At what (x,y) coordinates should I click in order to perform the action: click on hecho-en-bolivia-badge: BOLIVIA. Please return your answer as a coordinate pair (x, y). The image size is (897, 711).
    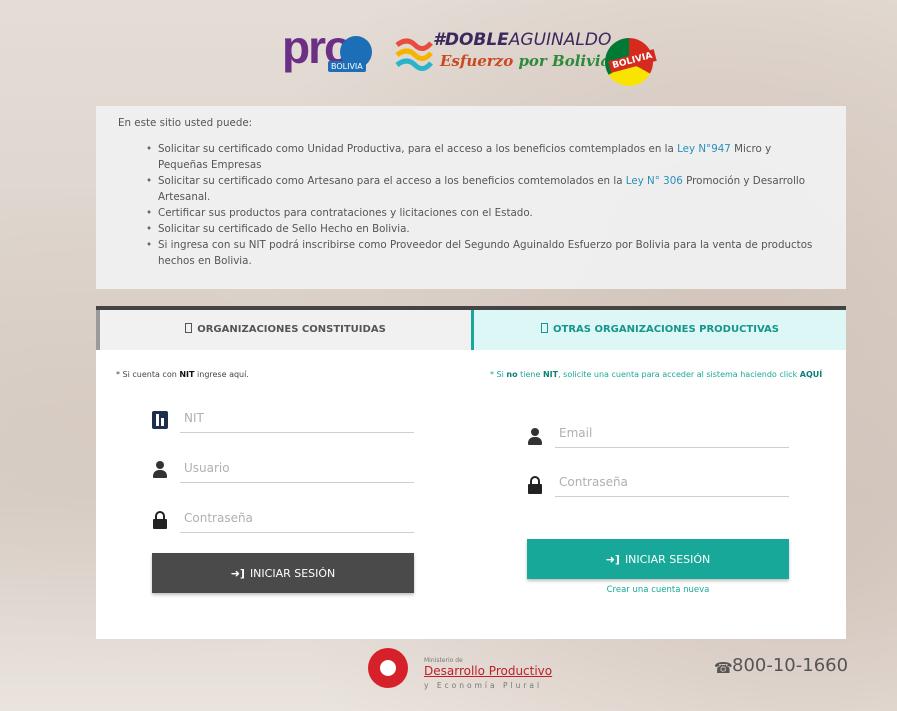
    Looking at the image, I should click on (631, 62).